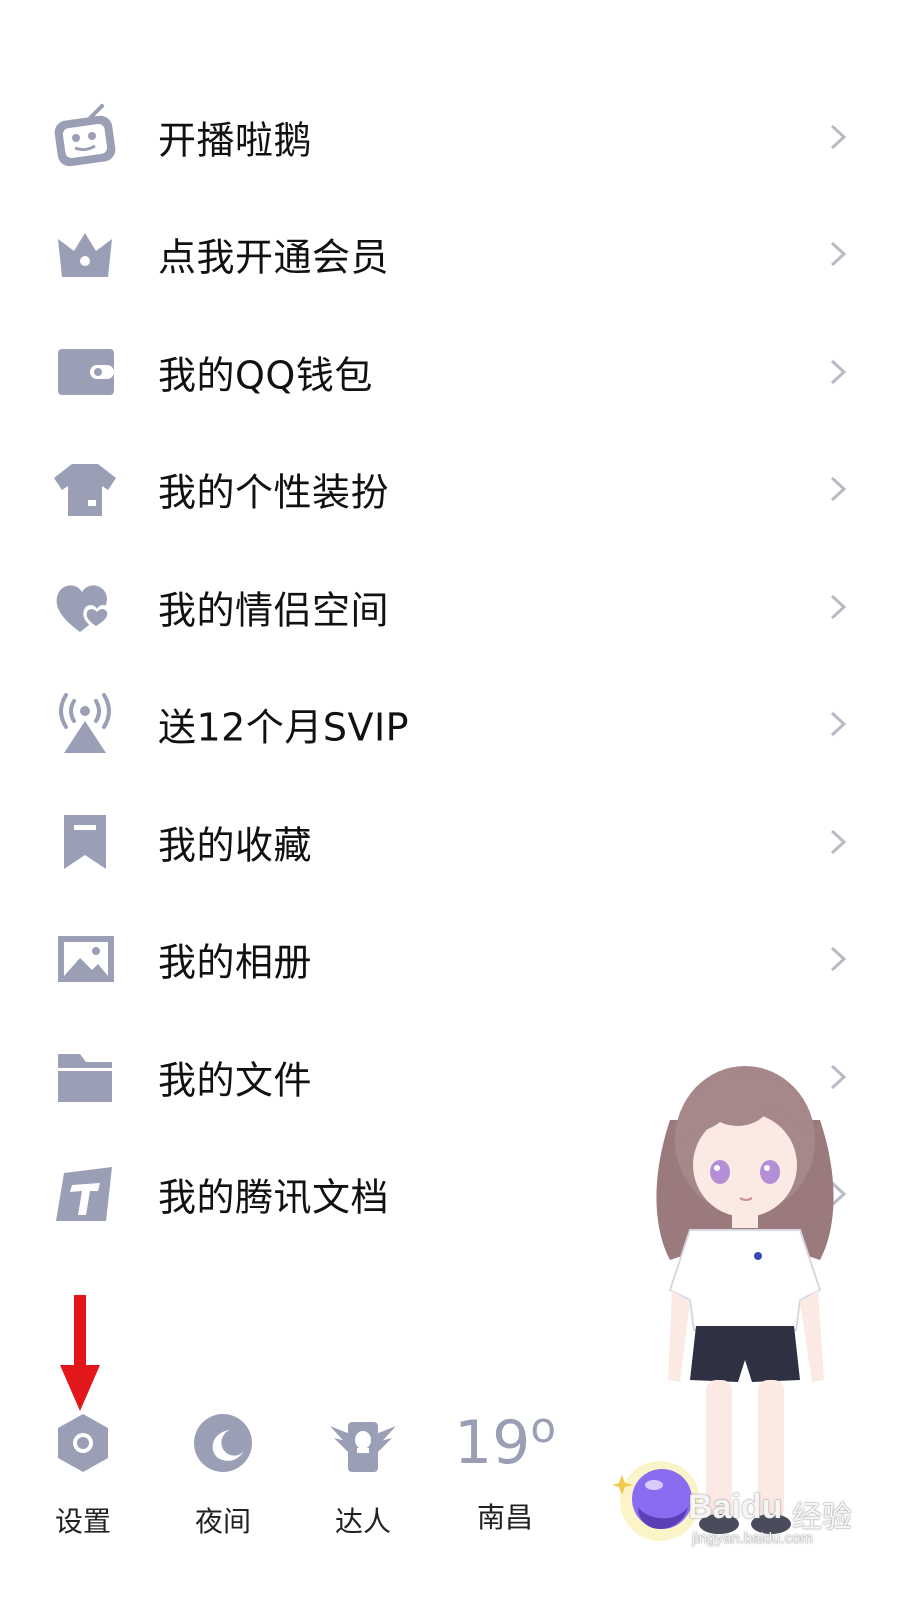 The height and width of the screenshot is (1600, 918). I want to click on winged-badge-icon, so click(363, 1443).